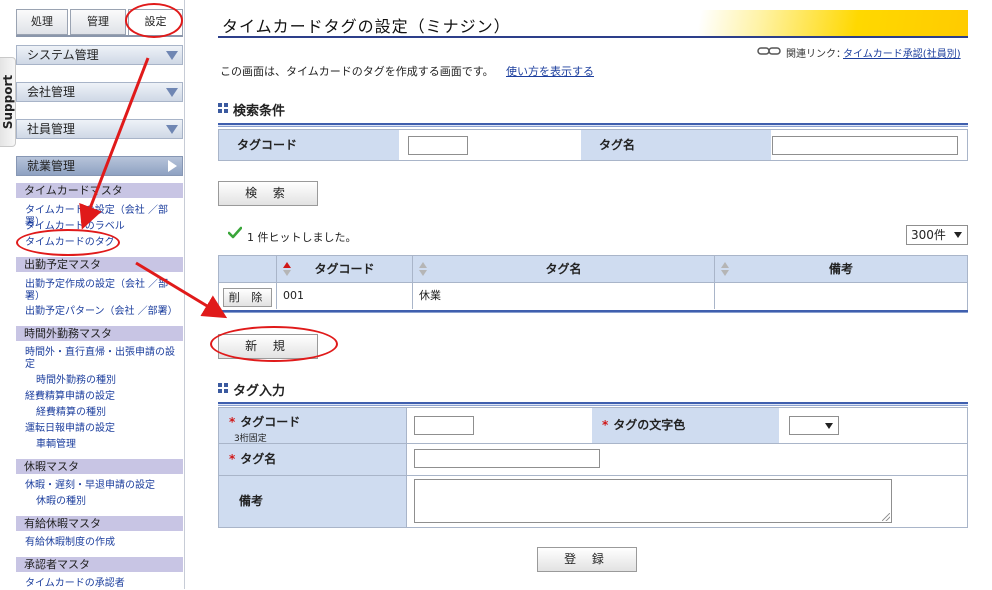  I want to click on header-tag-code: タグコード, so click(344, 269).